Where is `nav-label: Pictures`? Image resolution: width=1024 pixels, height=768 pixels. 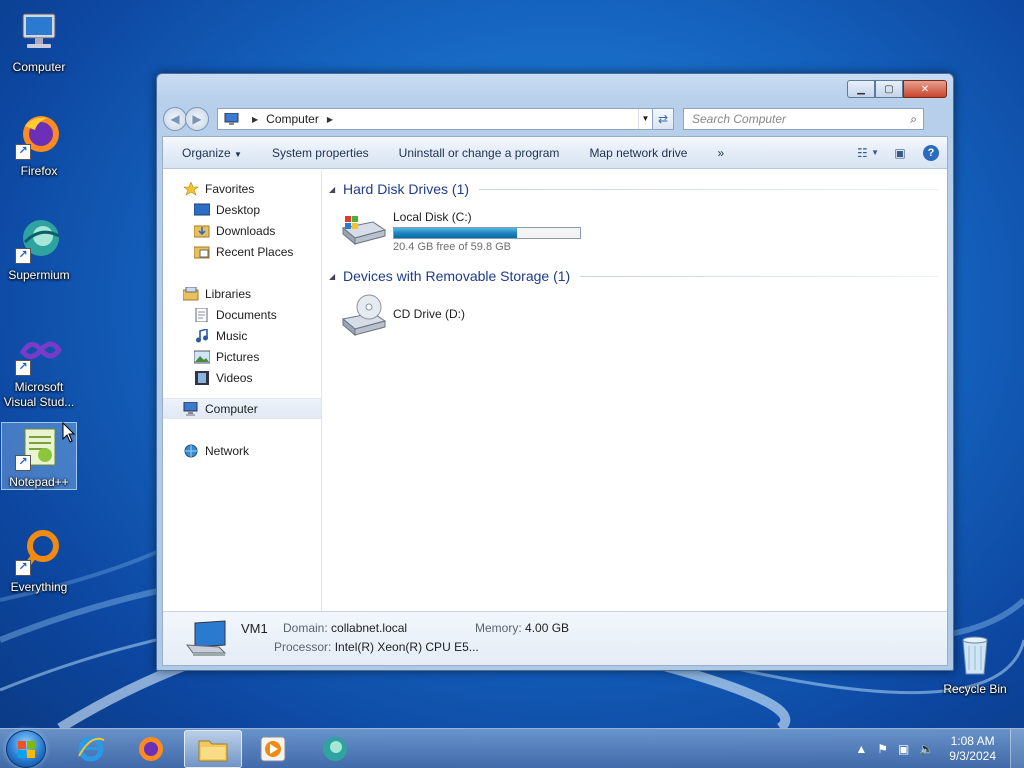
nav-label: Pictures is located at coordinates (238, 356).